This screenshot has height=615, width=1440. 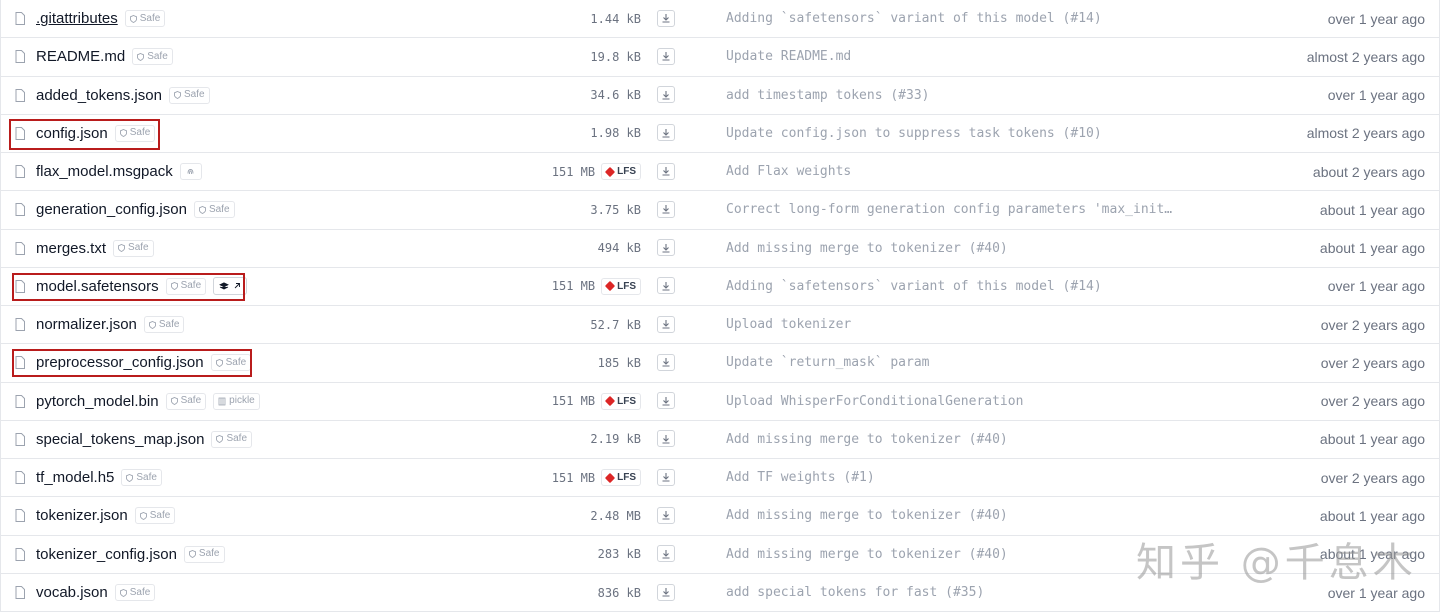 I want to click on commit-message: Upload WhisperForConditionalGeneration, so click(x=956, y=401).